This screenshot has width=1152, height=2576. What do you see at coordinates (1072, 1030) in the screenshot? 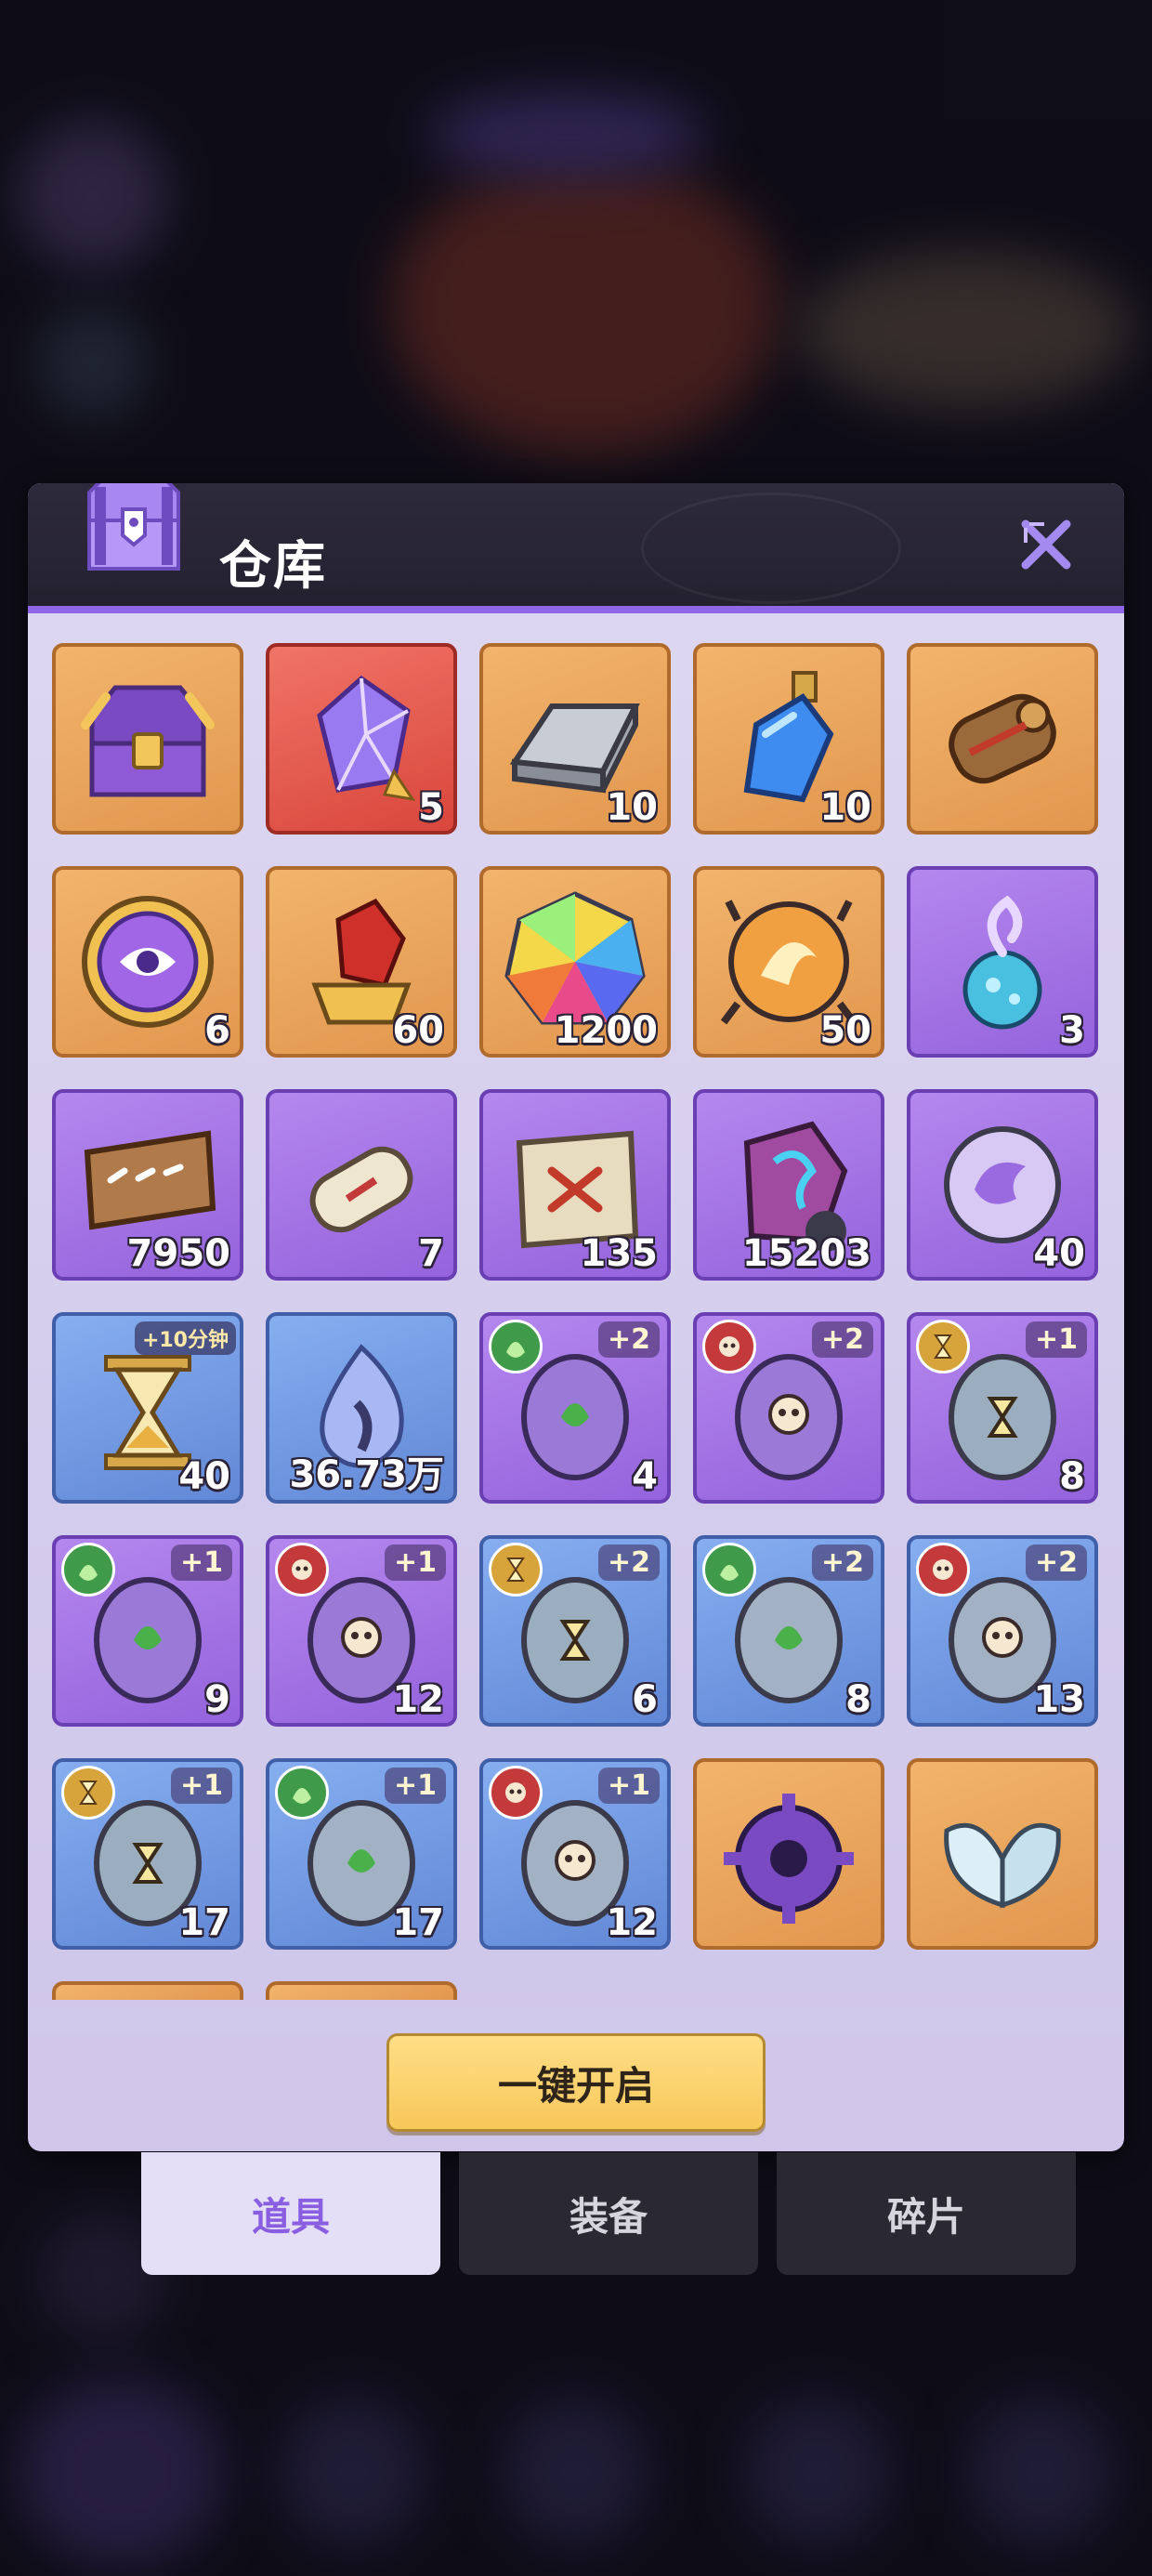
I see `item-quantity: 3` at bounding box center [1072, 1030].